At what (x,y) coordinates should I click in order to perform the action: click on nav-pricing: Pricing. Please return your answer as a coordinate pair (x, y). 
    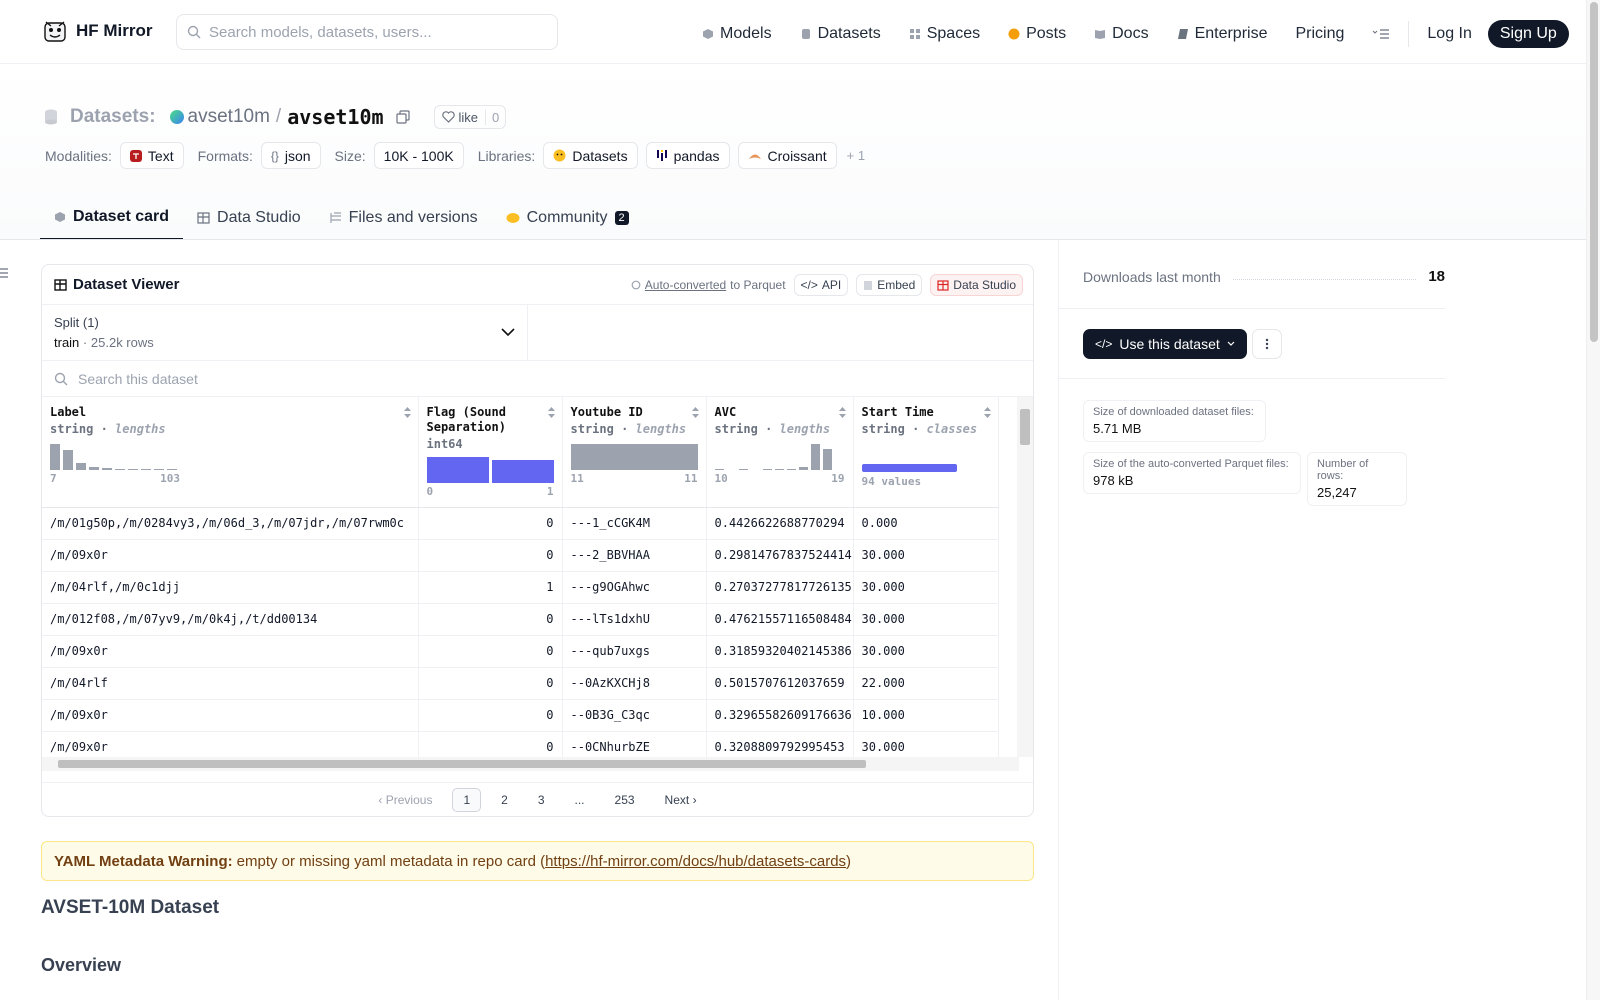
    Looking at the image, I should click on (1319, 34).